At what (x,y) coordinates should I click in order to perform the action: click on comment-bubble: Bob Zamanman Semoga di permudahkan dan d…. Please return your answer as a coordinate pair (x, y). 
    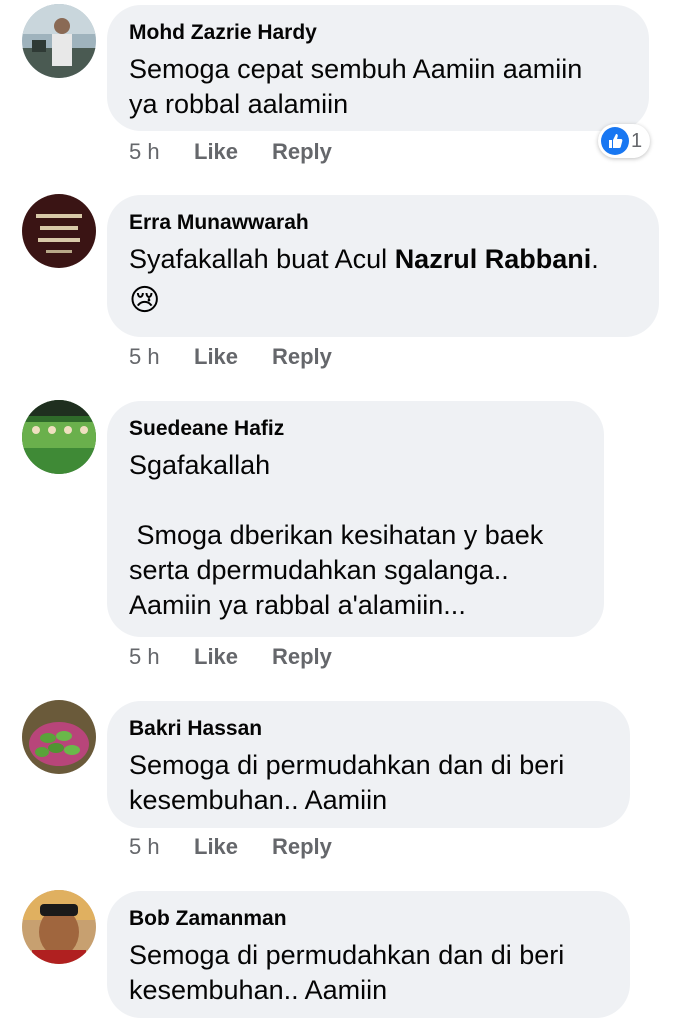
    Looking at the image, I should click on (368, 954).